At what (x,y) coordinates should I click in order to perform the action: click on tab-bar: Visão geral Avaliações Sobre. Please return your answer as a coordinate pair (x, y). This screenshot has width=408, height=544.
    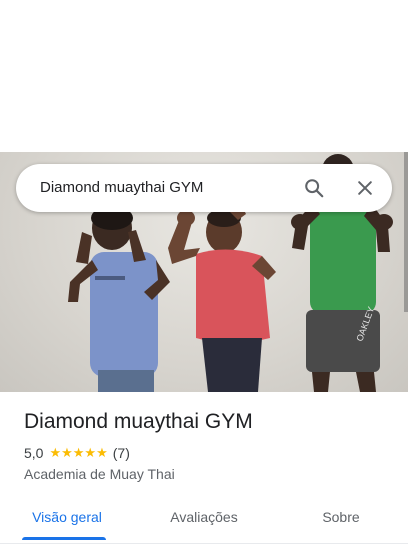
    Looking at the image, I should click on (204, 520).